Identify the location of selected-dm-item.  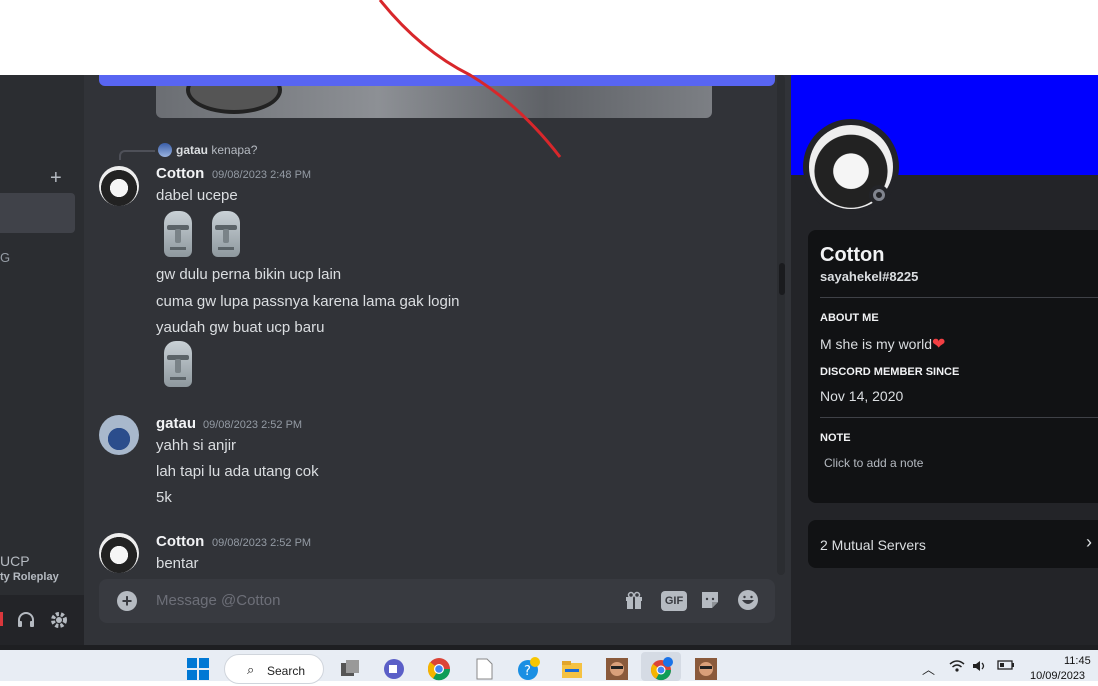
(37, 213).